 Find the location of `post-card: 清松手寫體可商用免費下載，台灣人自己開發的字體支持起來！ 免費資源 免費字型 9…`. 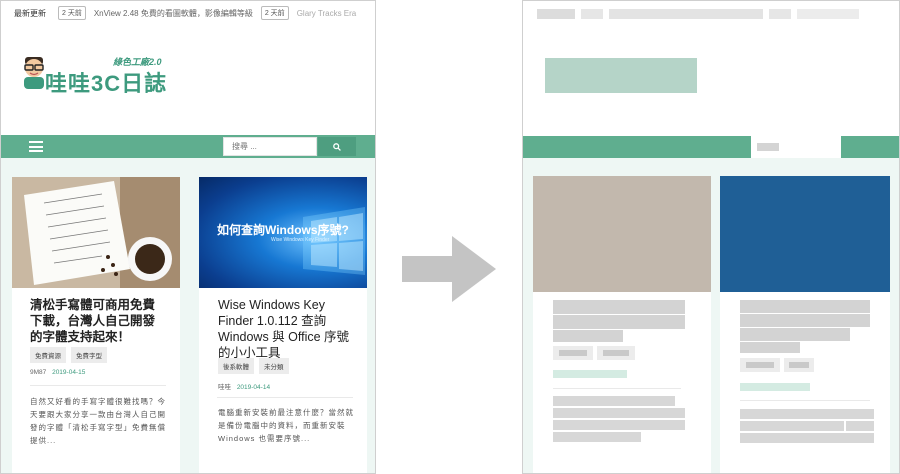

post-card: 清松手寫體可商用免費下載，台灣人自己開發的字體支持起來！ 免費資源 免費字型 9… is located at coordinates (96, 325).